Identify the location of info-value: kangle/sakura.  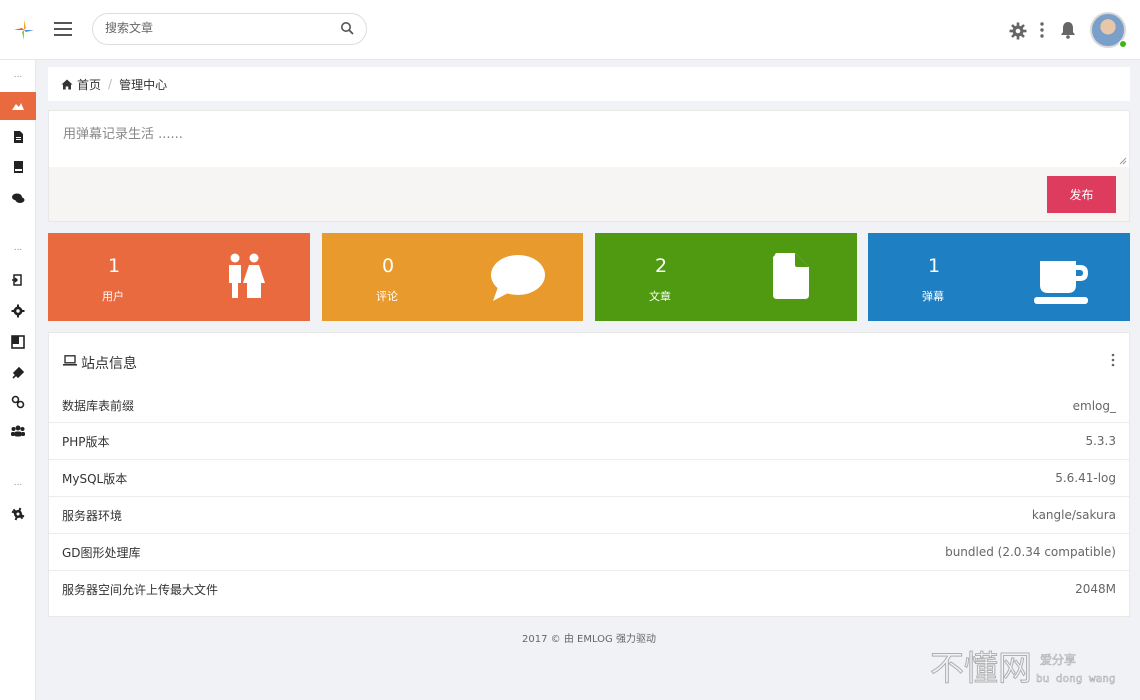
(1073, 515).